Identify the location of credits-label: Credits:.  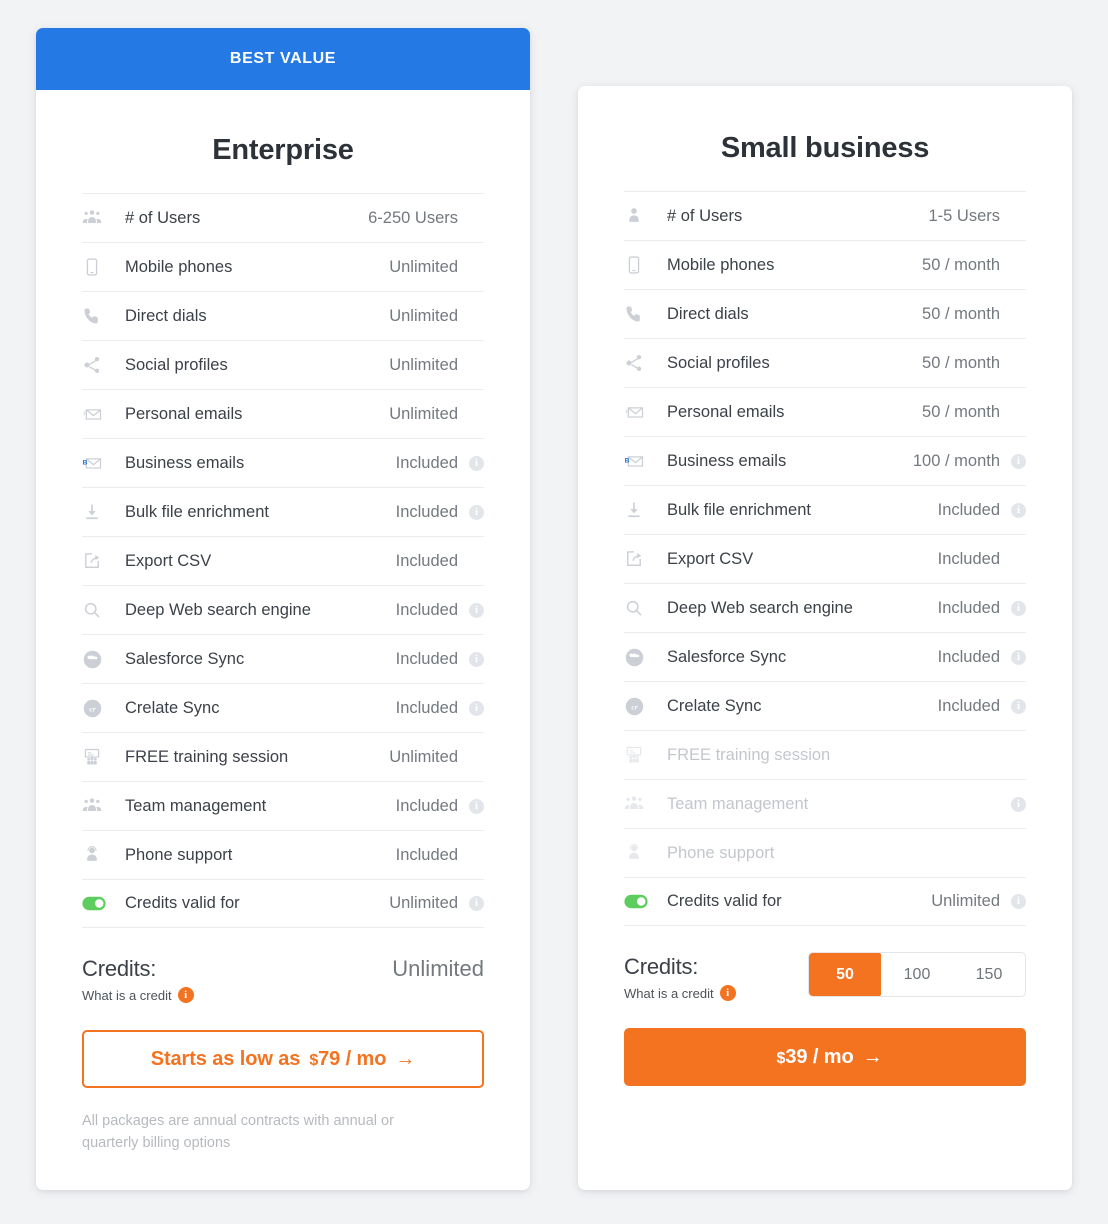
(119, 968).